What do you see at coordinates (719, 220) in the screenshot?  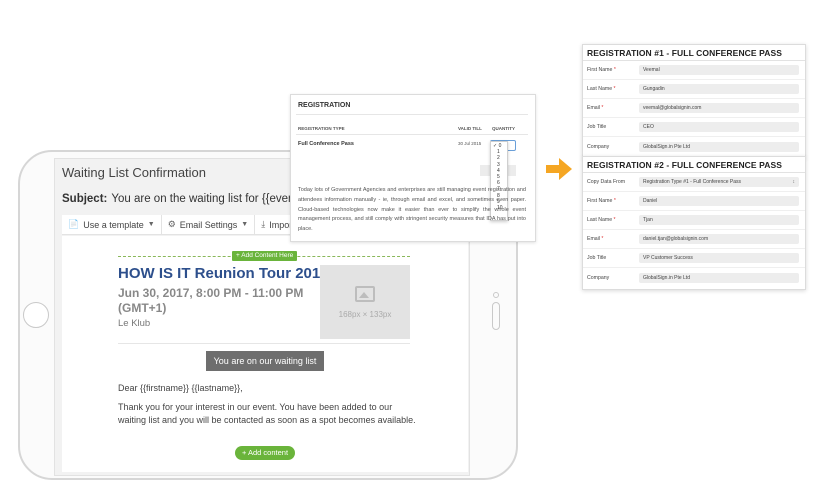 I see `field-input: Tjan` at bounding box center [719, 220].